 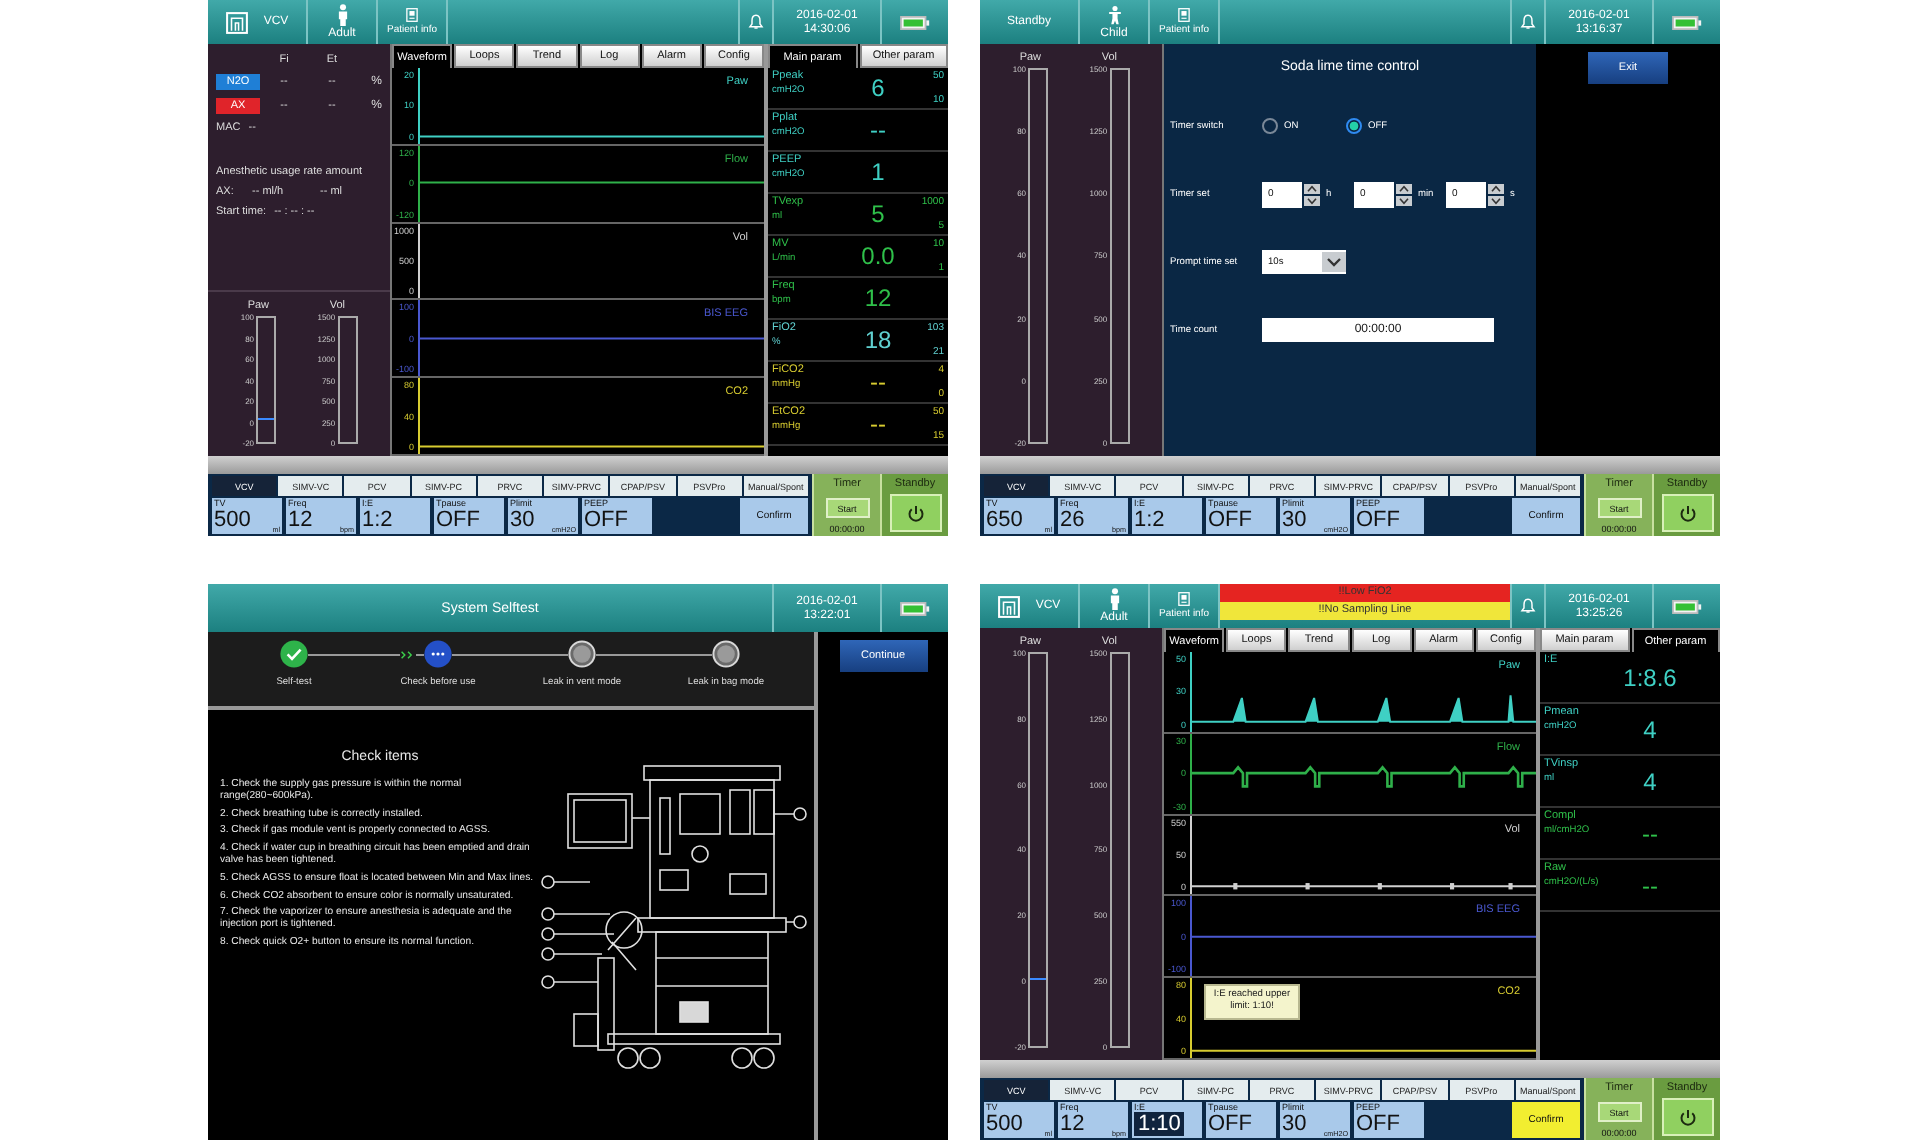 I want to click on setting-value: 1:10, so click(x=1159, y=1124).